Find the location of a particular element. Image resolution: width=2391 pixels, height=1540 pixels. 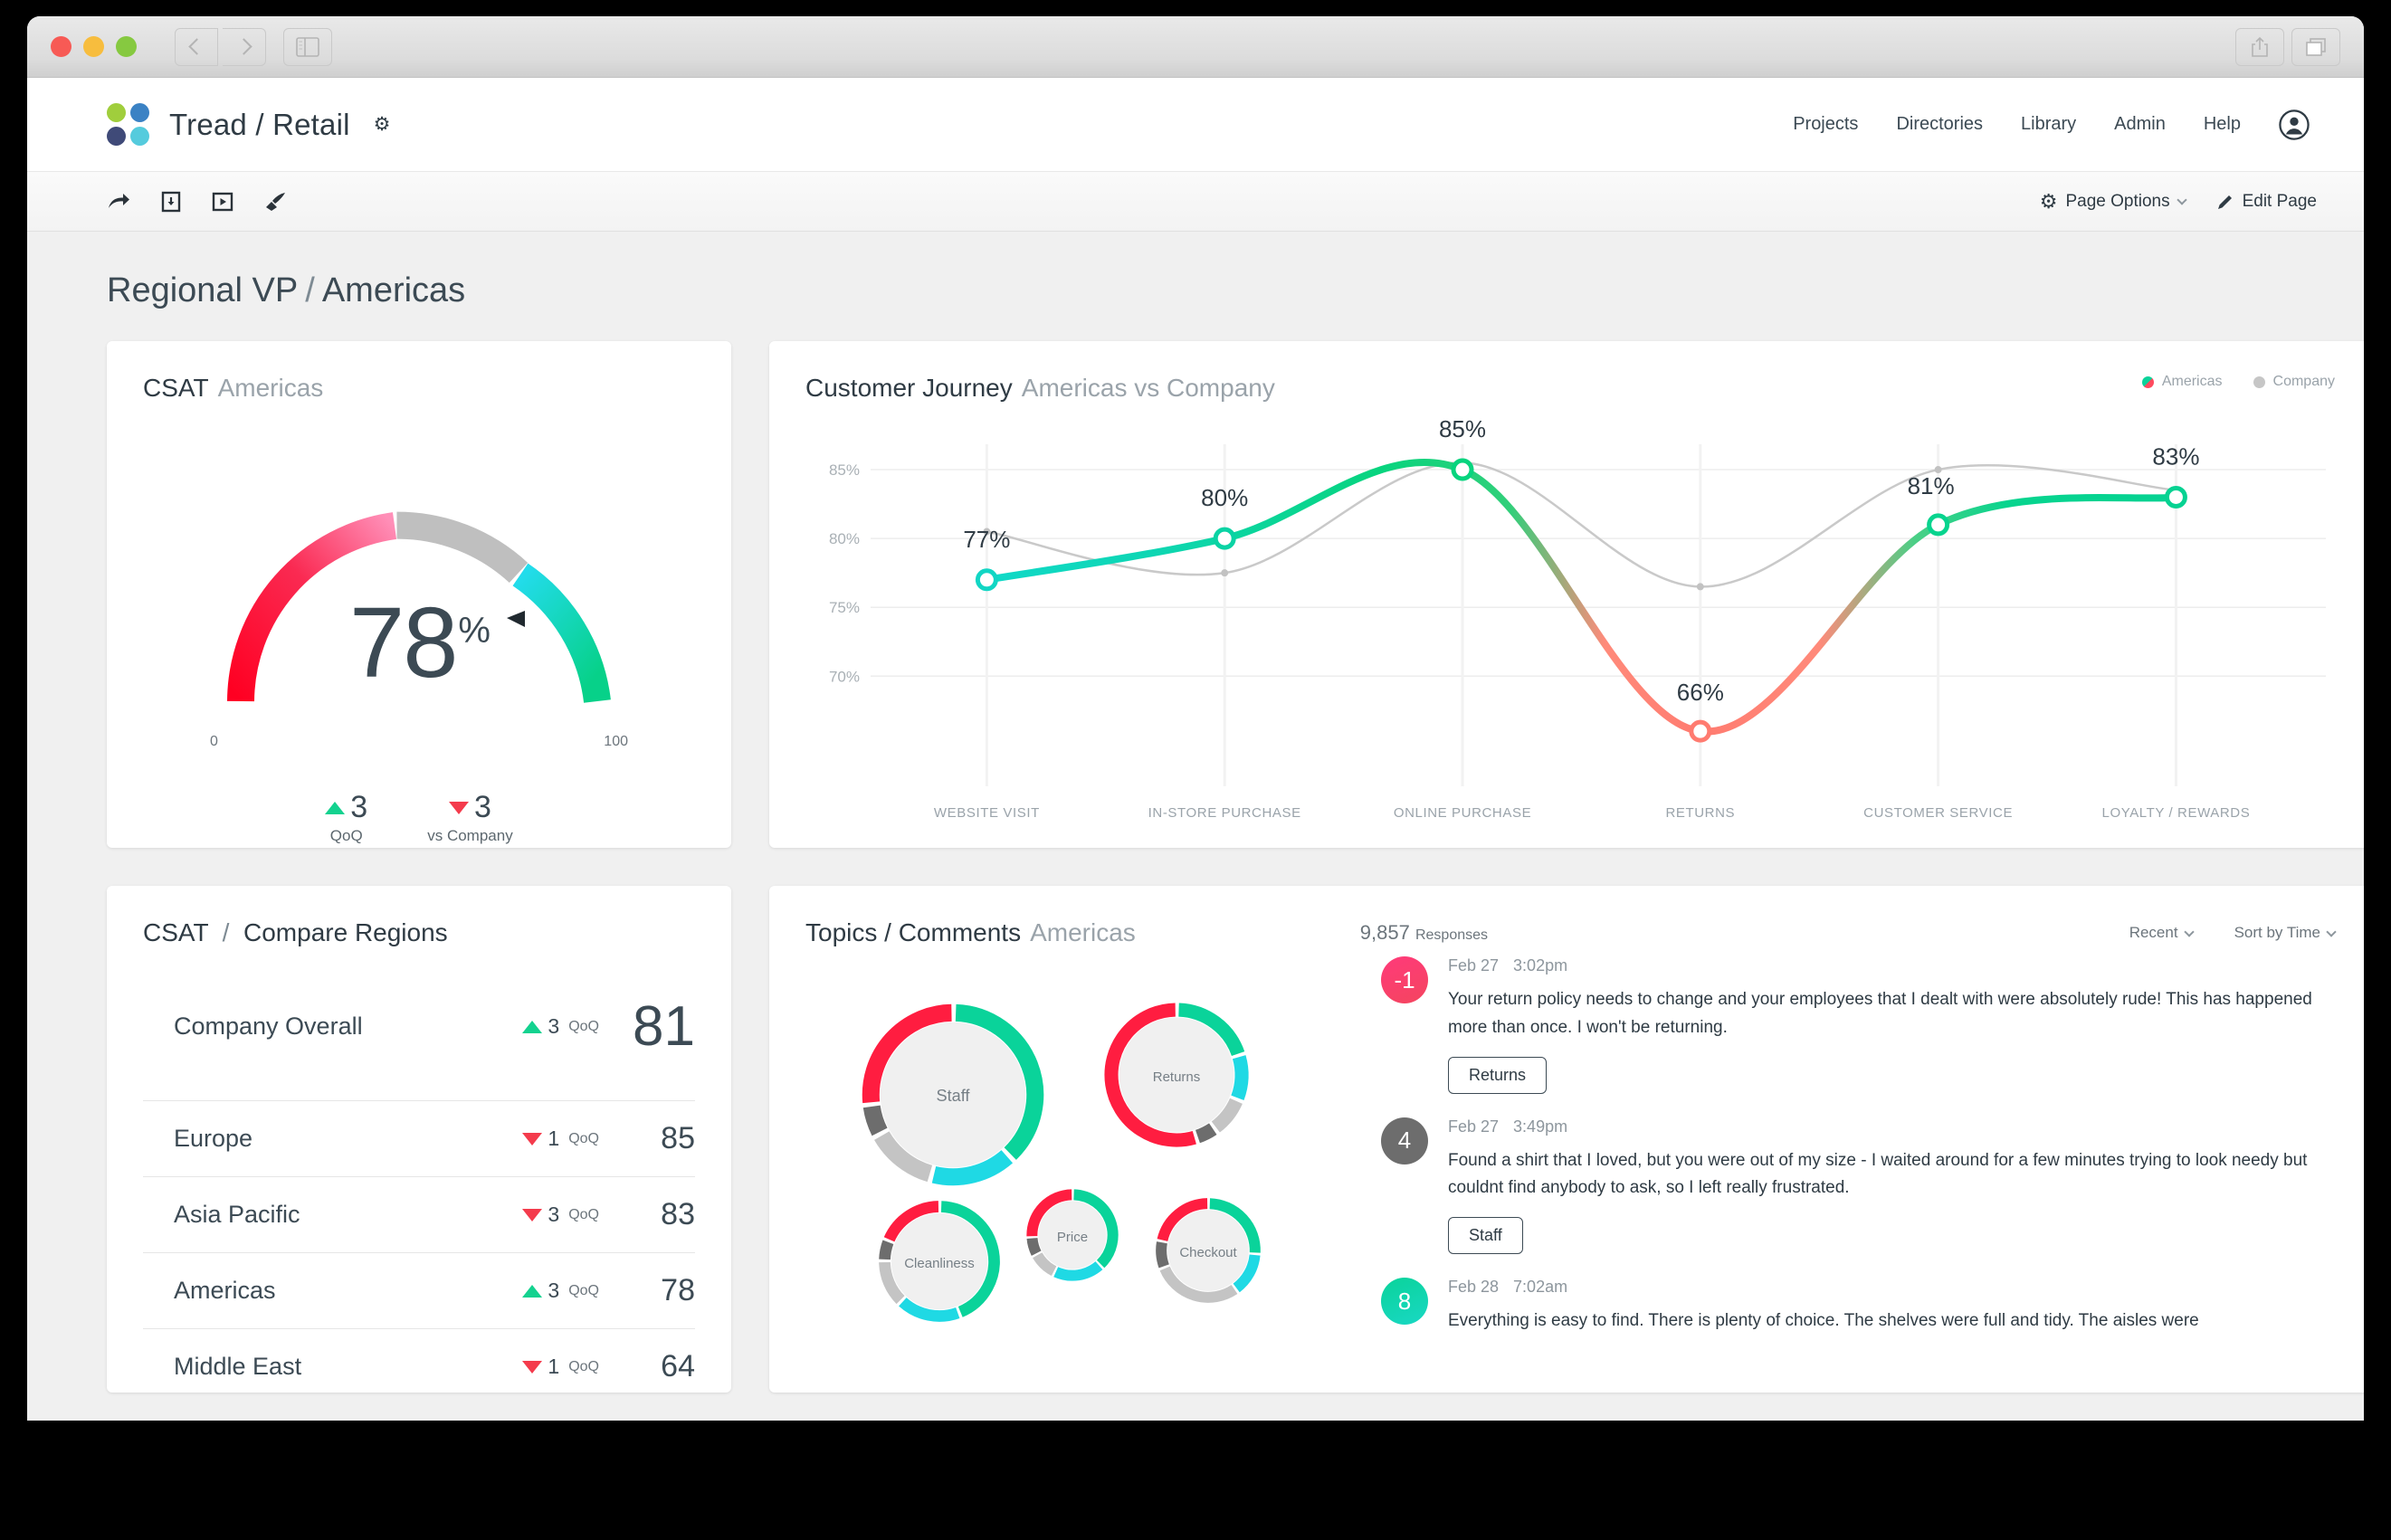

share-icon is located at coordinates (2260, 47).